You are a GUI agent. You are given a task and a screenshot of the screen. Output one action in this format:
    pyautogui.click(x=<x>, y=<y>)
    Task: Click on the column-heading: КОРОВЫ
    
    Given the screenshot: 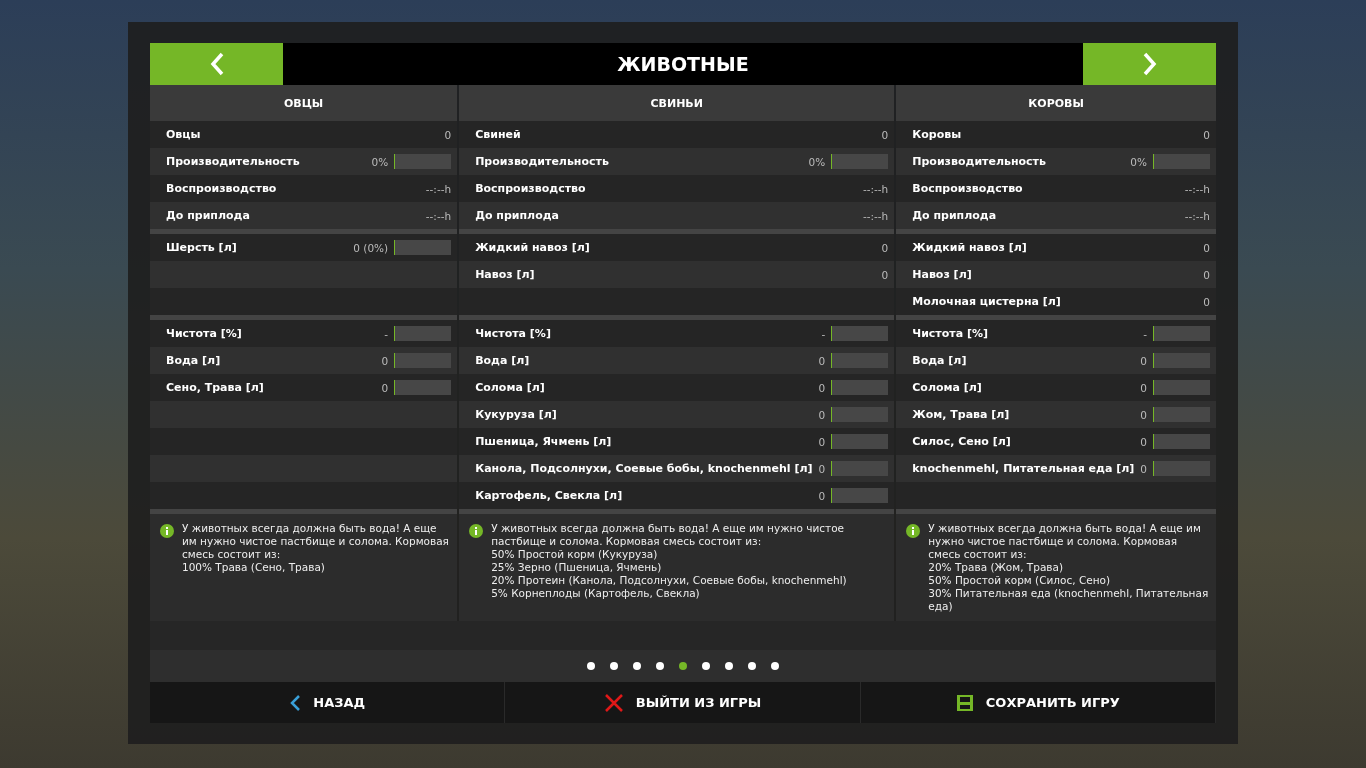 What is the action you would take?
    pyautogui.click(x=1056, y=103)
    